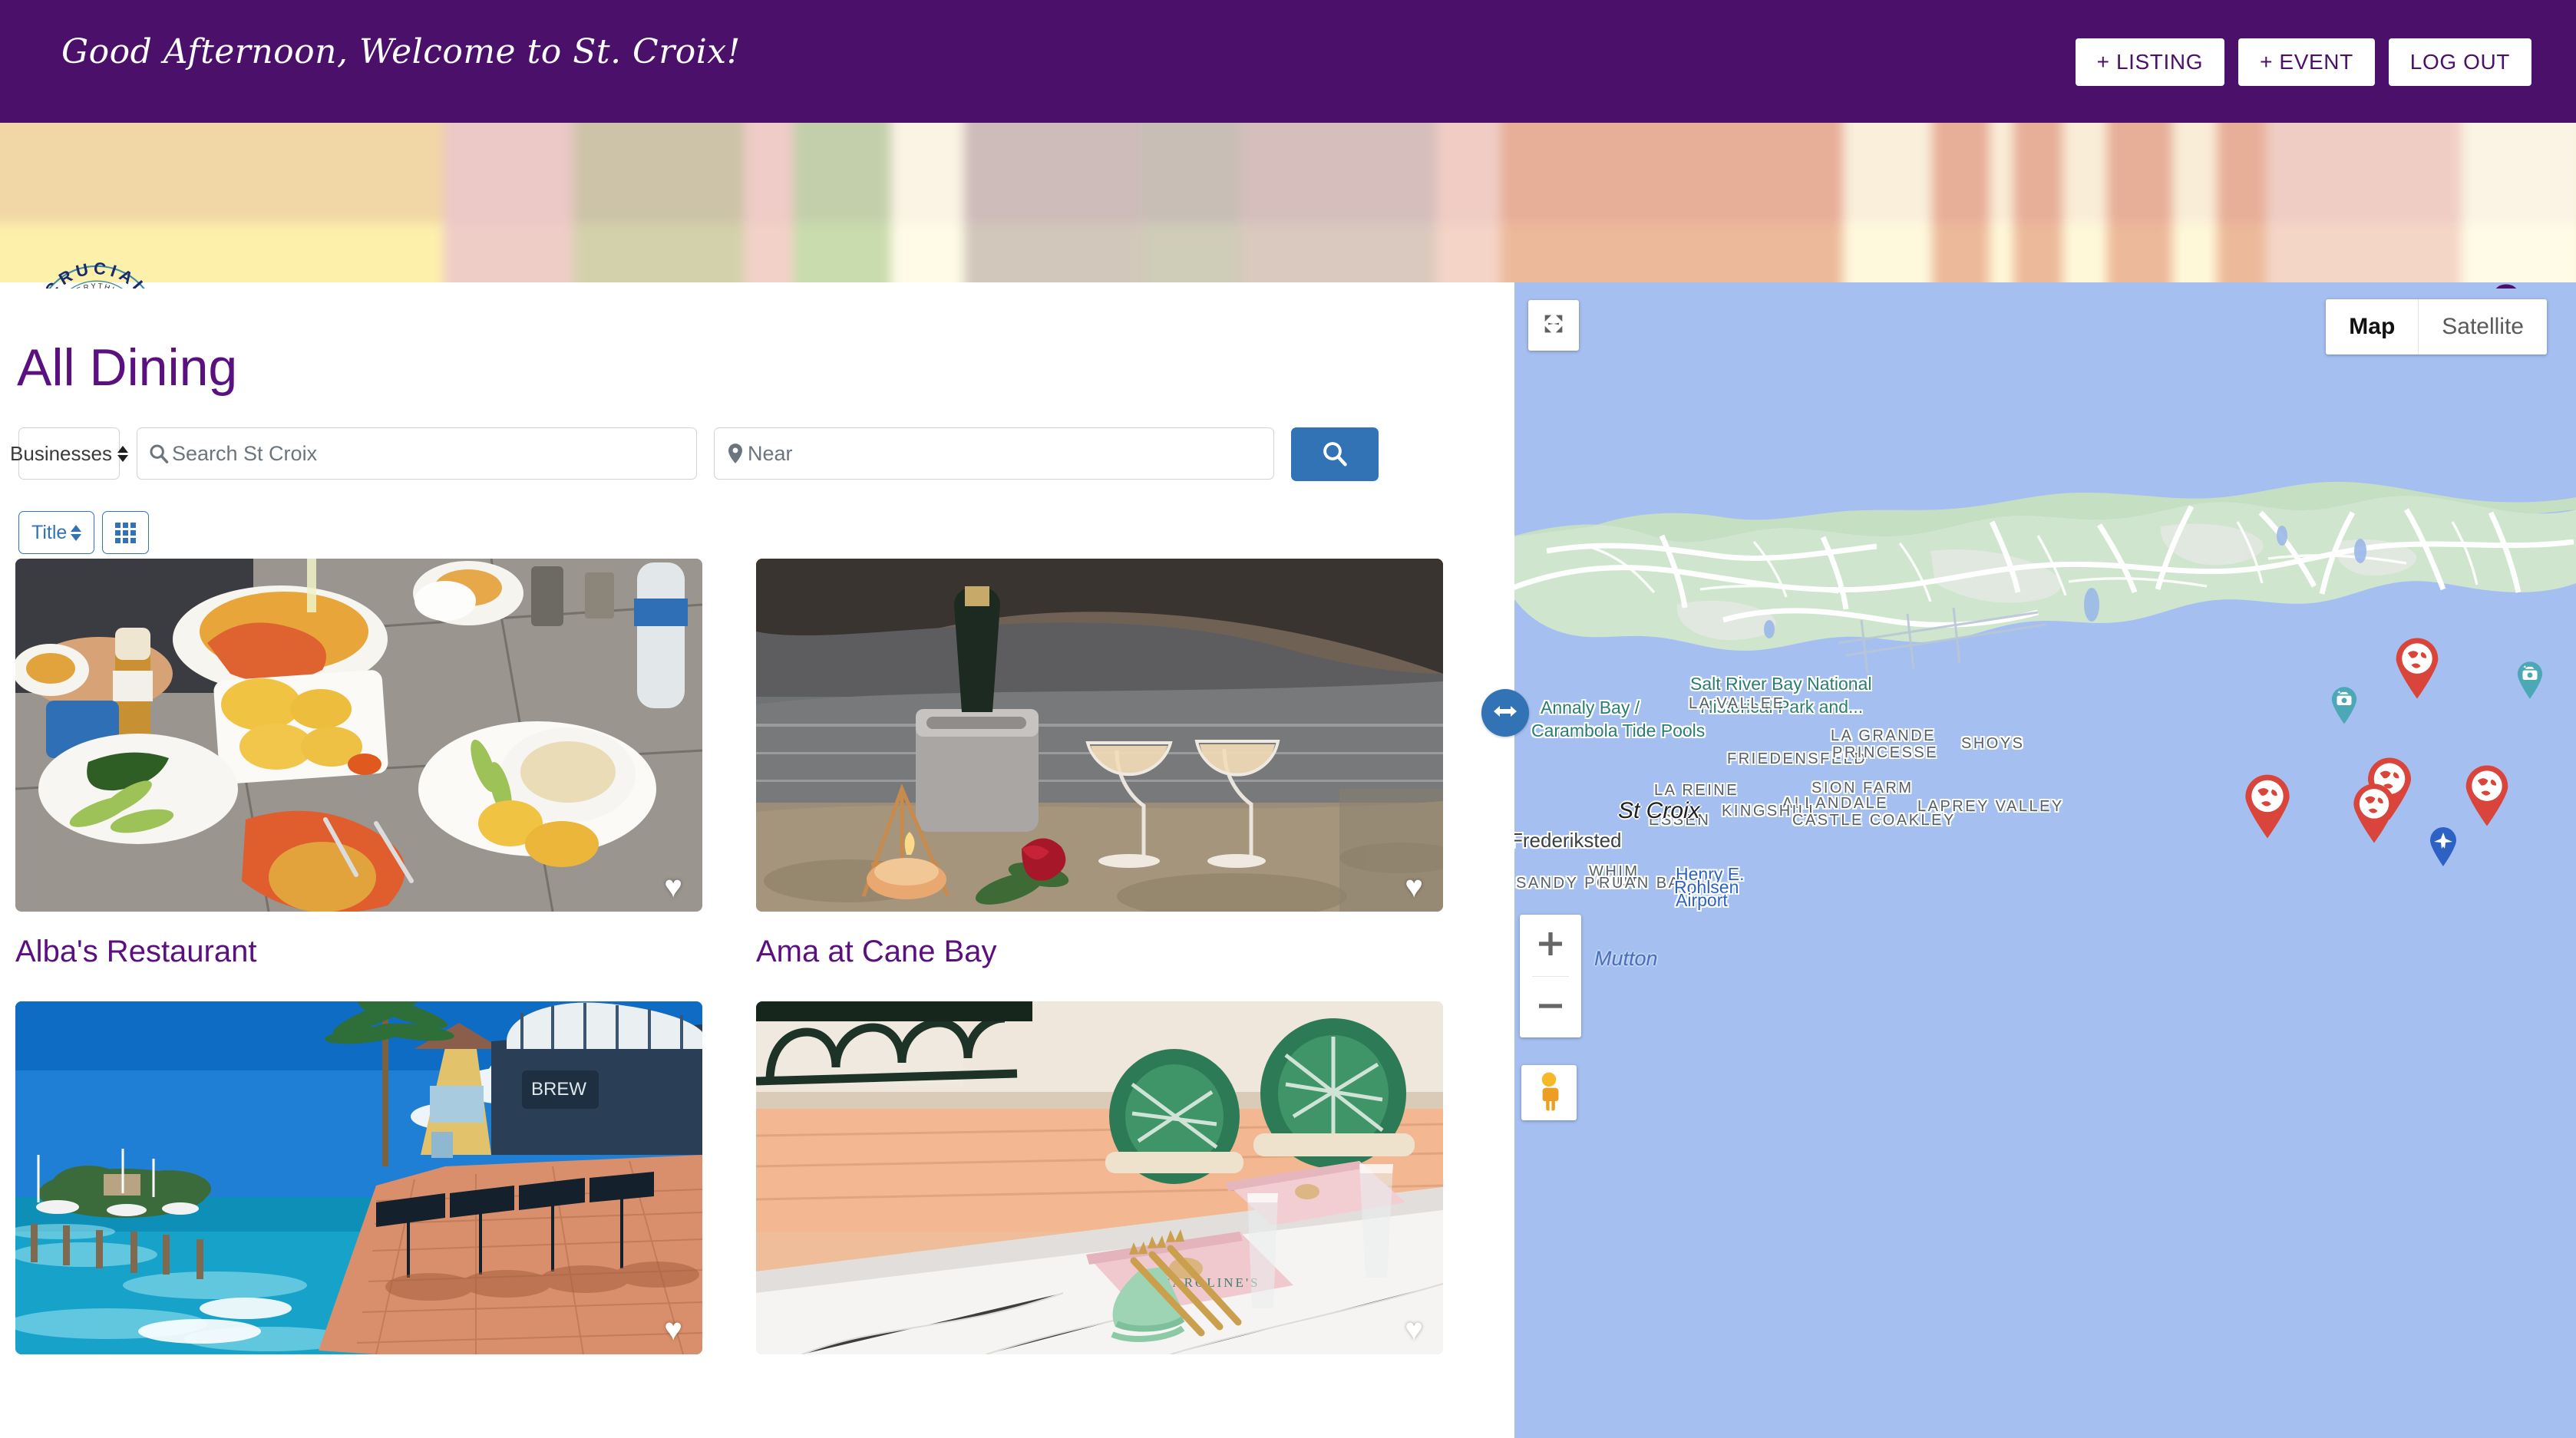  I want to click on listing-title: Ama at Cane Bay, so click(1099, 952).